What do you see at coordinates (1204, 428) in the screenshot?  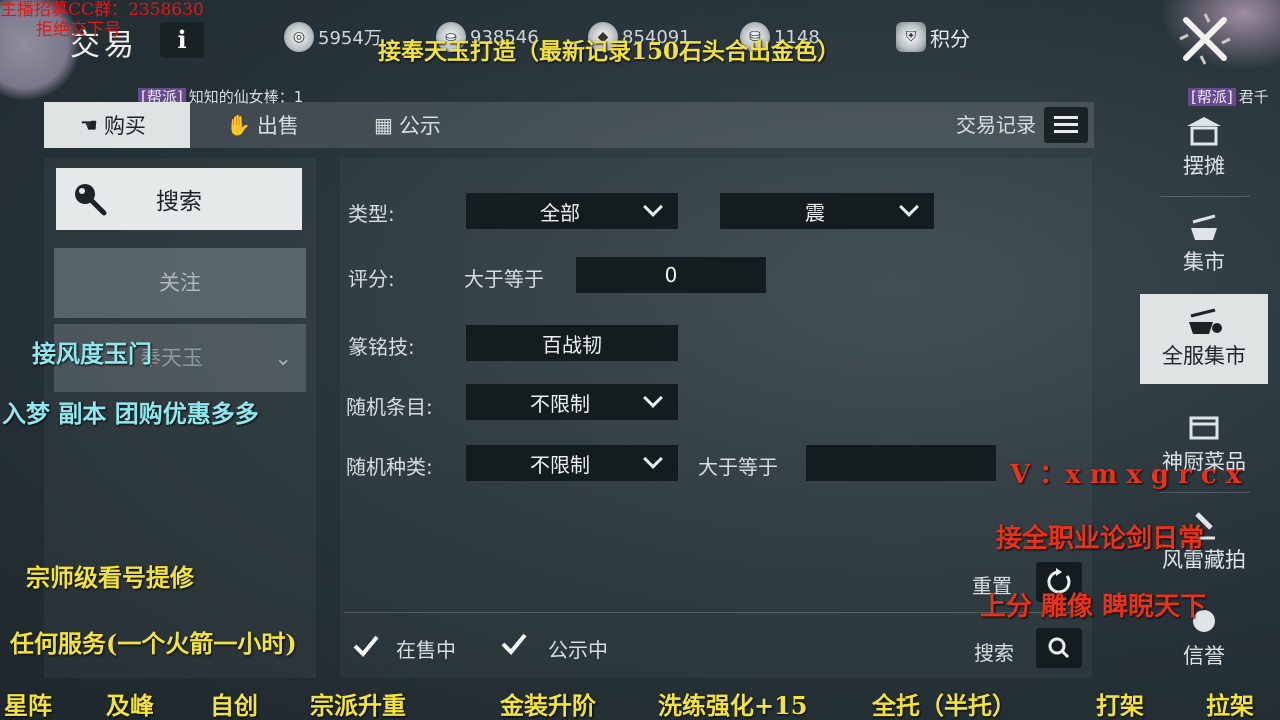 I see `chef-dish-icon` at bounding box center [1204, 428].